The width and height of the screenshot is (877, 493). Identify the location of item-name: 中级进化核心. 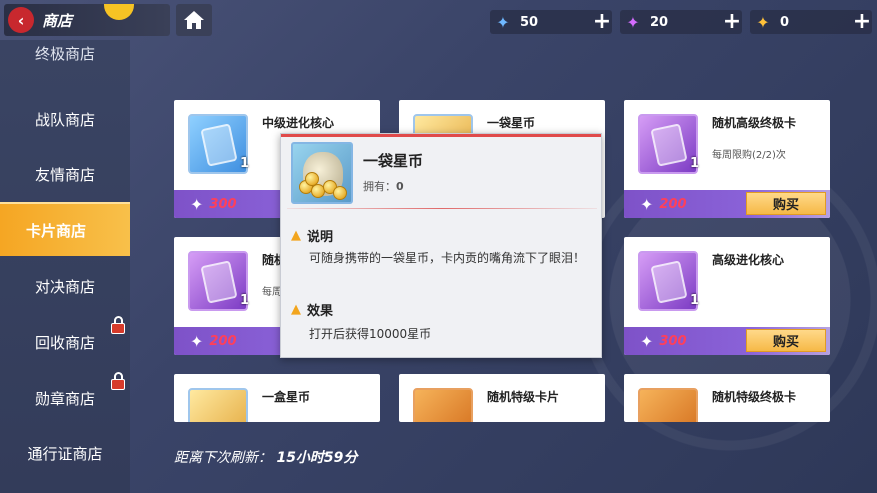
(298, 123).